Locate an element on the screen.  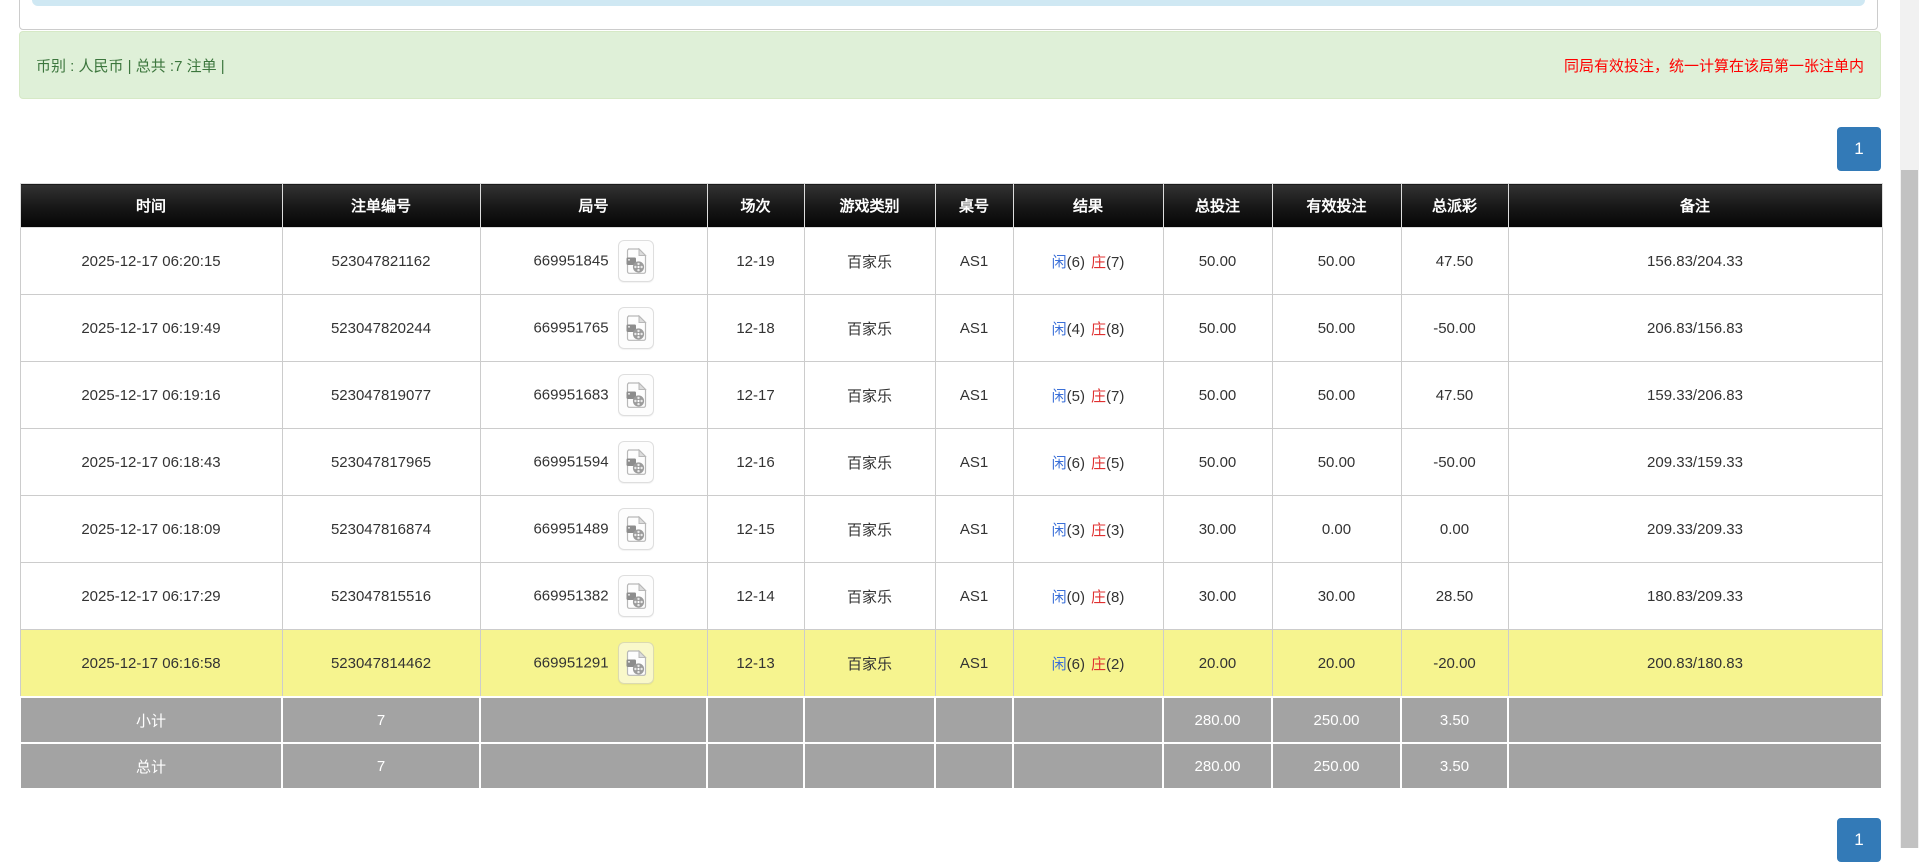
remark-cell: 206.83/156.83 is located at coordinates (1695, 328).